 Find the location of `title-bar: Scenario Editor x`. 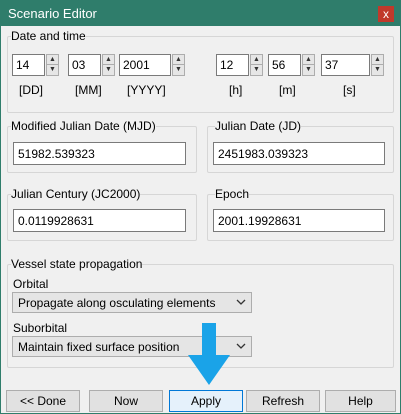

title-bar: Scenario Editor x is located at coordinates (200, 13).